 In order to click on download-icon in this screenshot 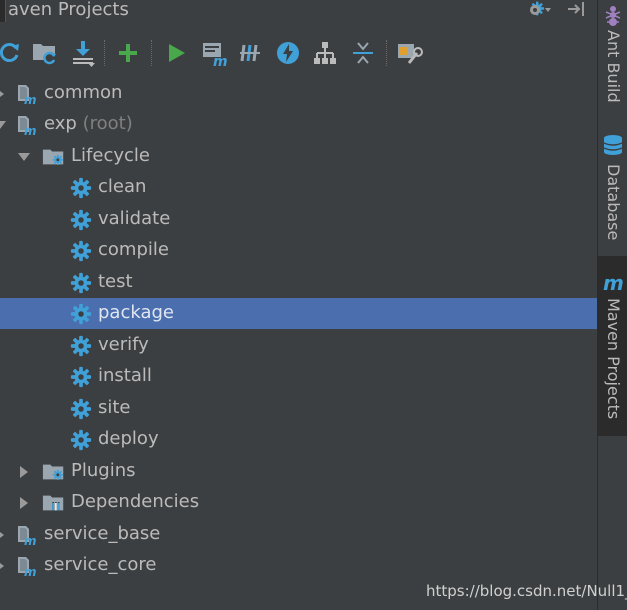, I will do `click(83, 53)`.